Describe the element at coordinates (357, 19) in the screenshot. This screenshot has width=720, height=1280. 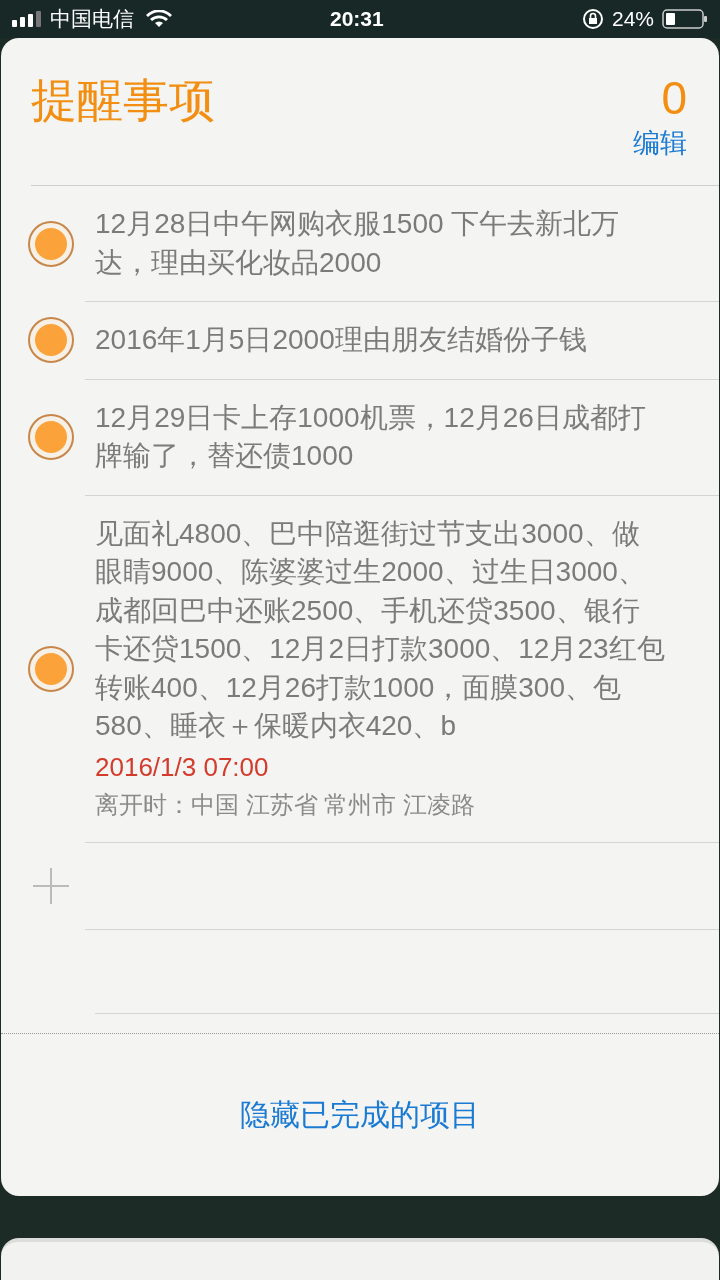
I see `clock-time: 20:31` at that location.